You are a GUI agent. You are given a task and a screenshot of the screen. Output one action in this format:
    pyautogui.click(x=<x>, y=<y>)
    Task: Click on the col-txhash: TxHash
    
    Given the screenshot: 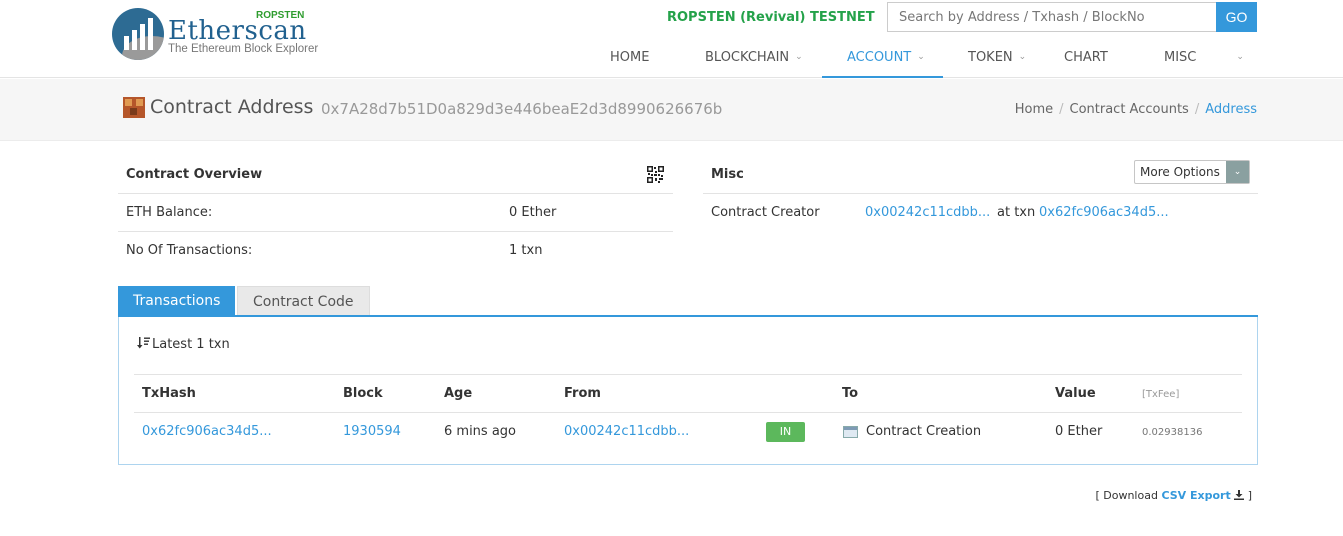 What is the action you would take?
    pyautogui.click(x=169, y=393)
    